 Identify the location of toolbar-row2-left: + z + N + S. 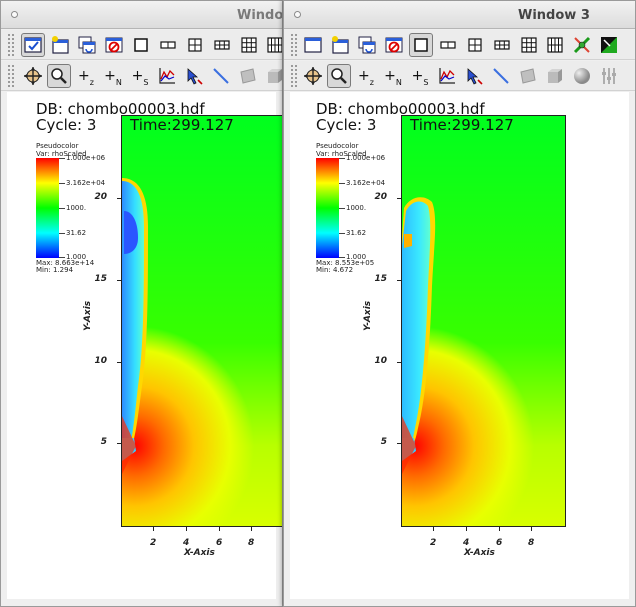
(141, 76).